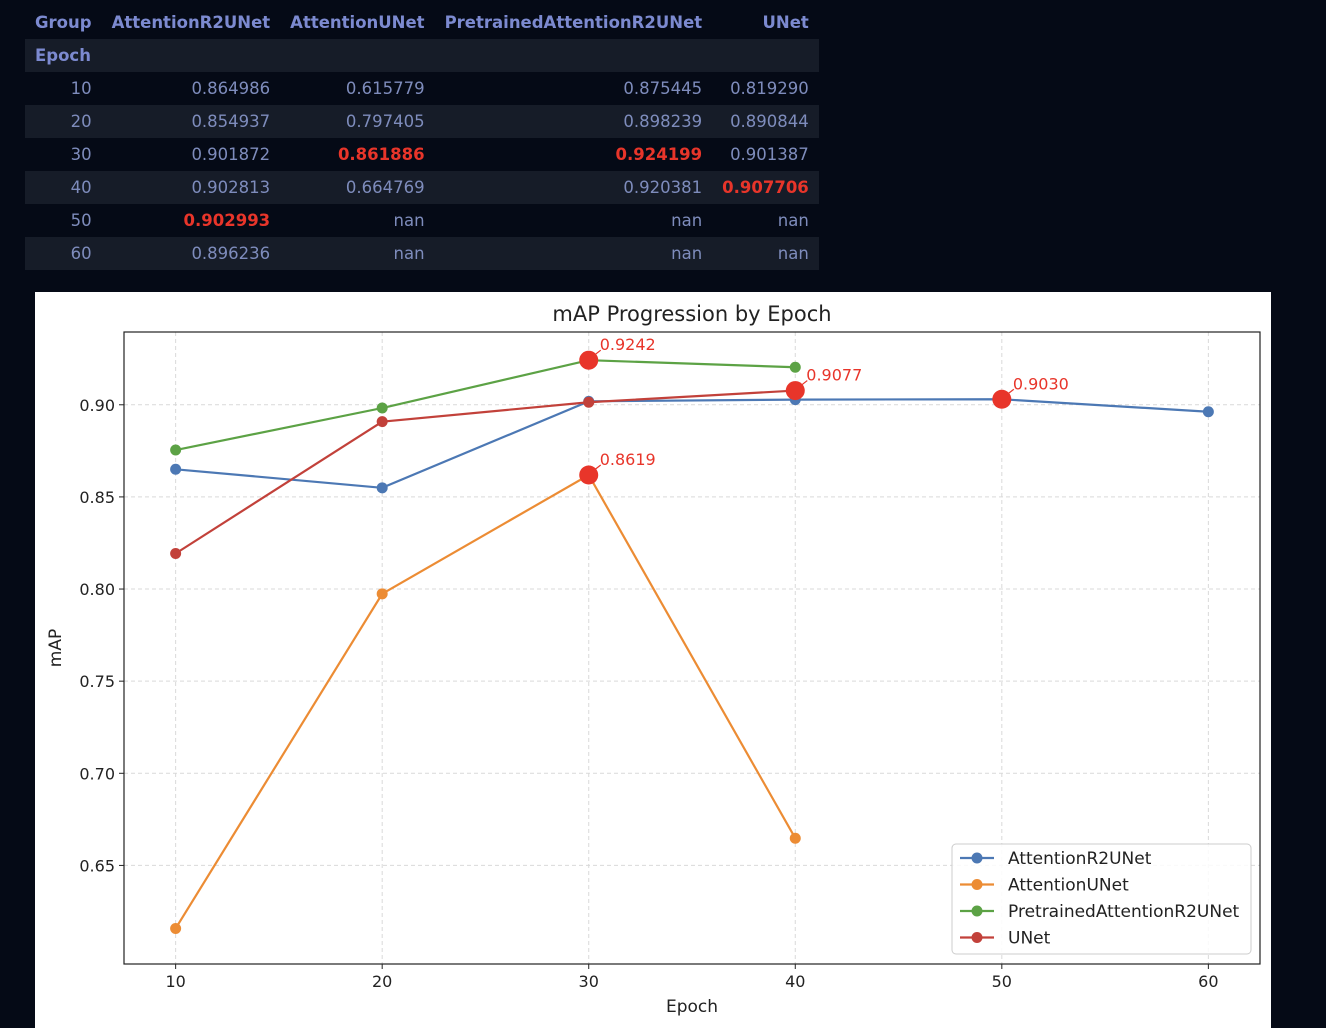 The image size is (1326, 1028). I want to click on y-tick-label: 0.70, so click(97, 773).